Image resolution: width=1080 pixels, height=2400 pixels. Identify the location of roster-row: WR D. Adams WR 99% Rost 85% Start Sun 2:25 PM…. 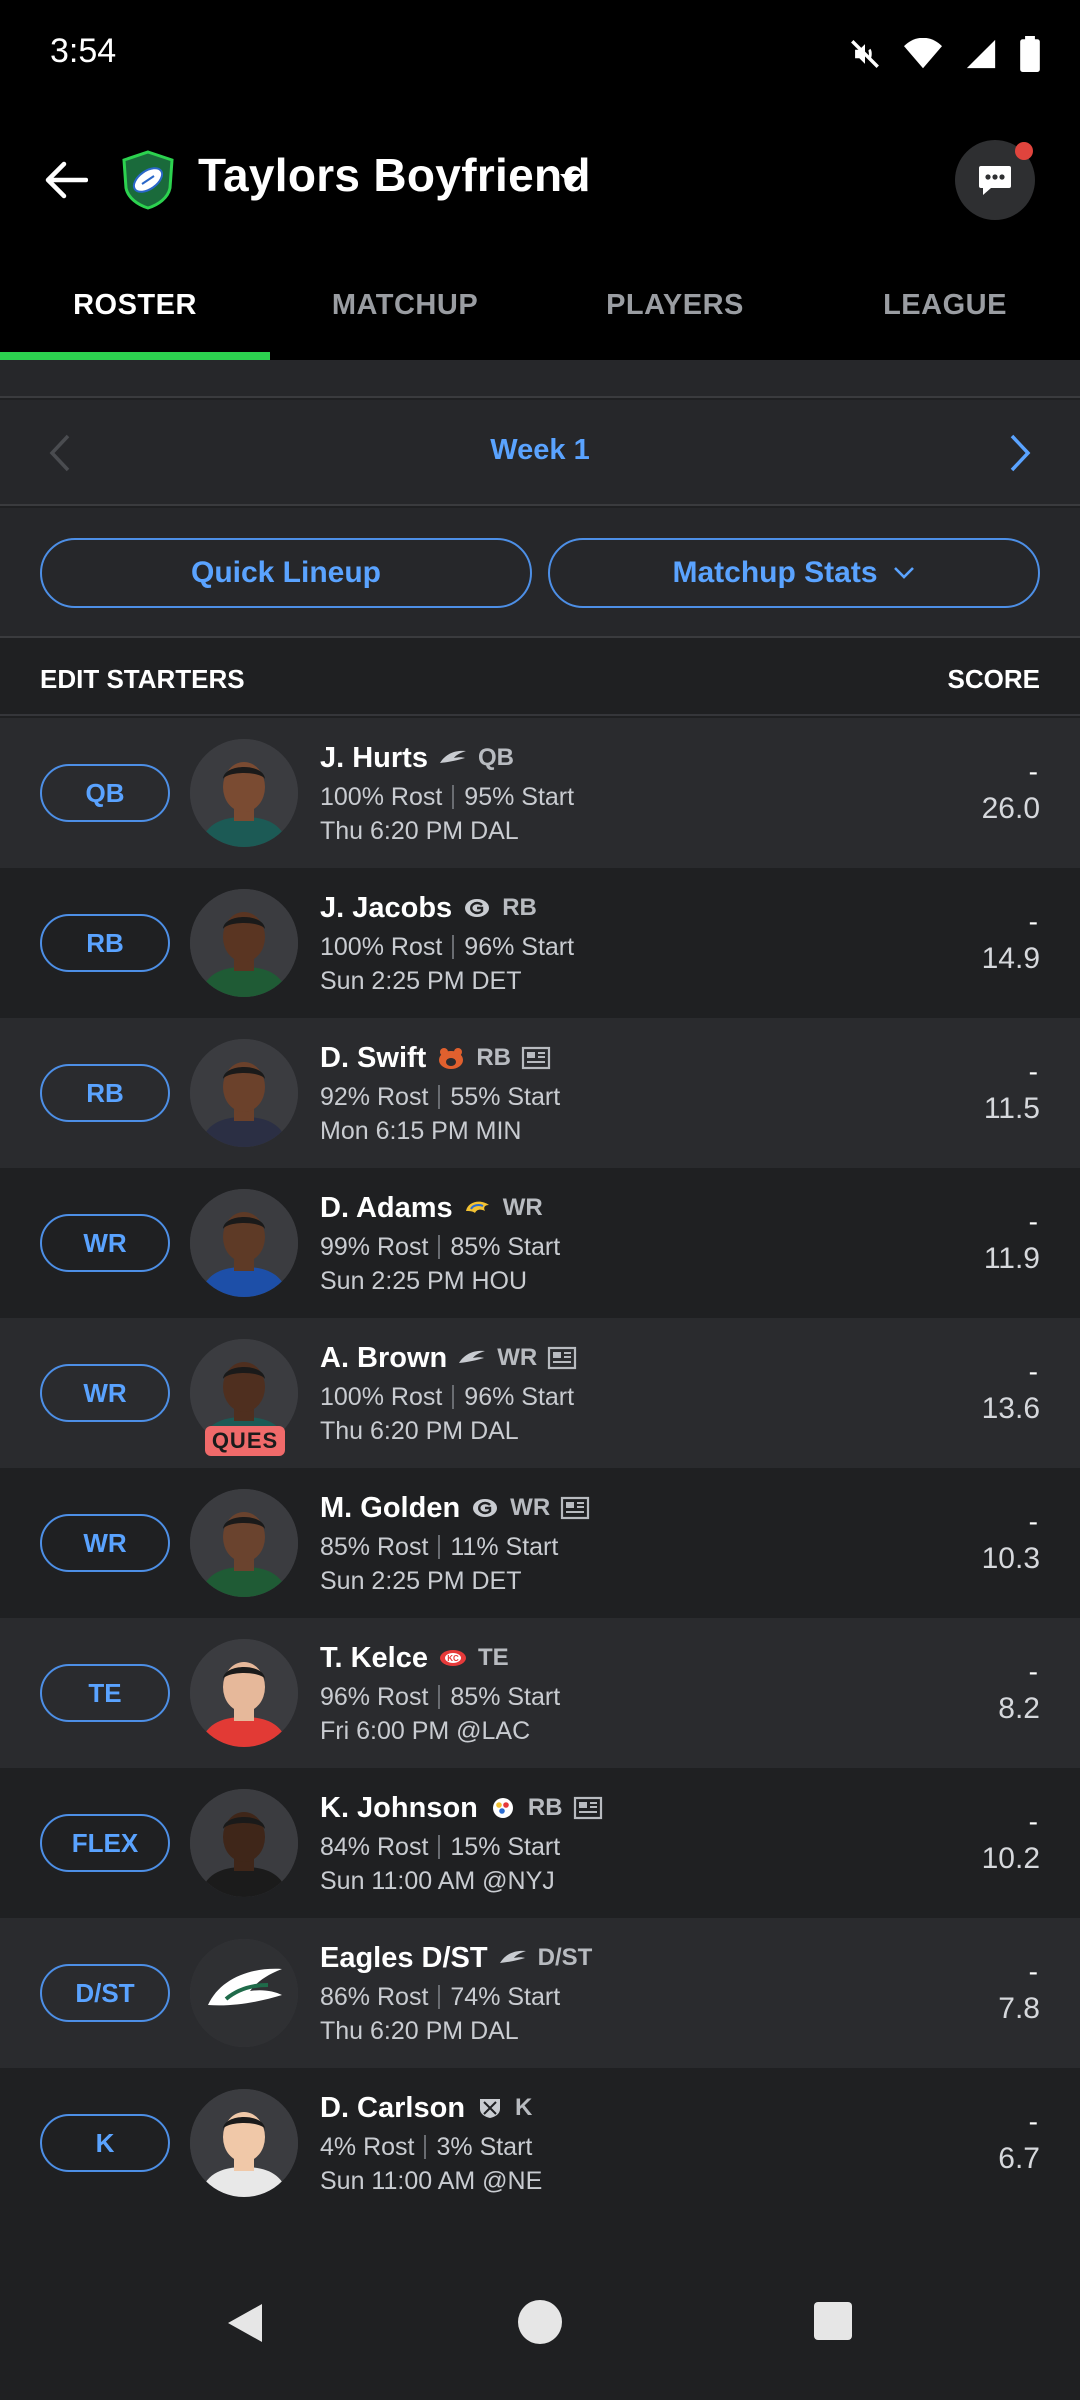
(540, 1243).